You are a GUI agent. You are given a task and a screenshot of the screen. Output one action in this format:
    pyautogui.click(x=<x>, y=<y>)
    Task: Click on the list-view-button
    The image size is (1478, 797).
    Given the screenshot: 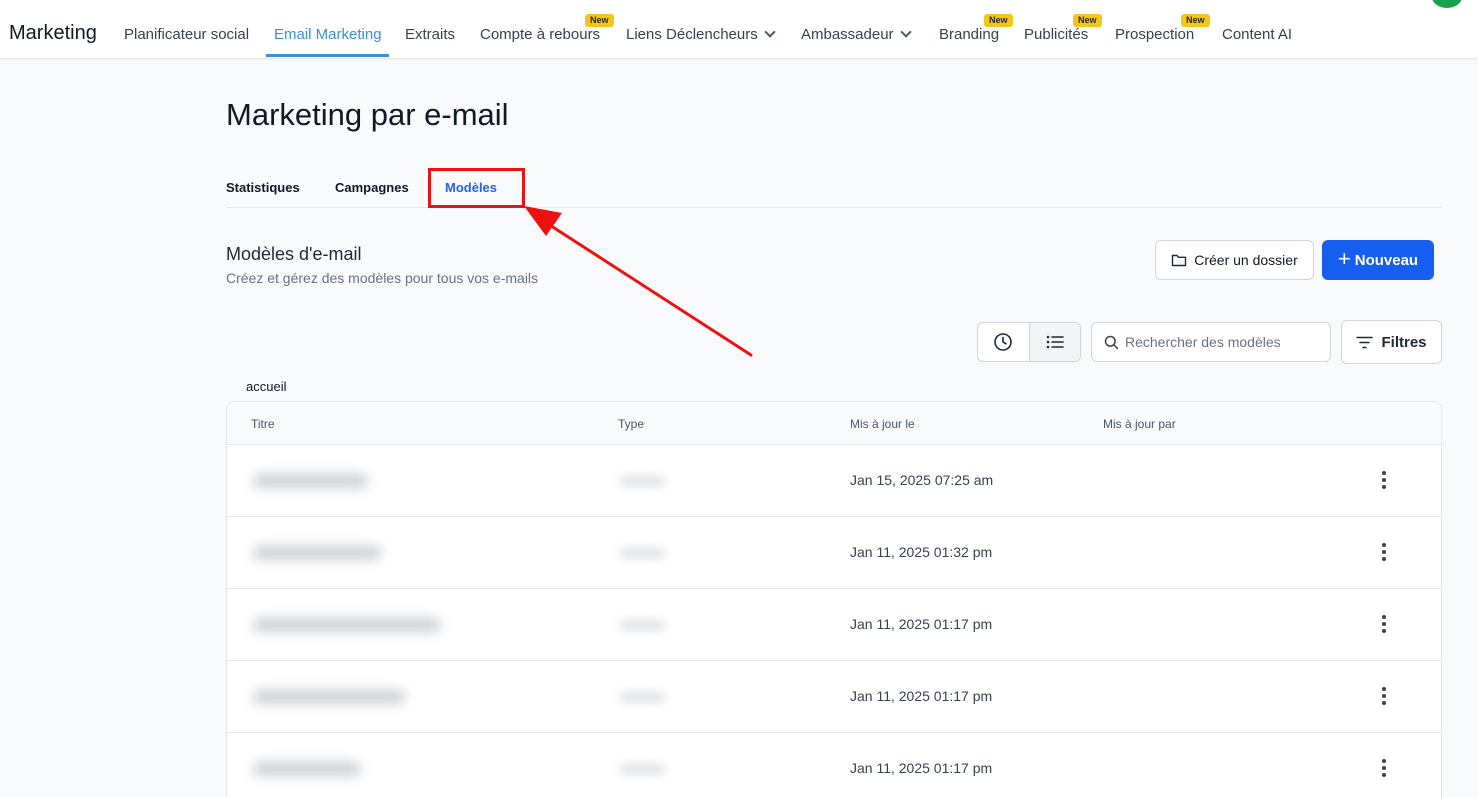 What is the action you would take?
    pyautogui.click(x=1054, y=342)
    